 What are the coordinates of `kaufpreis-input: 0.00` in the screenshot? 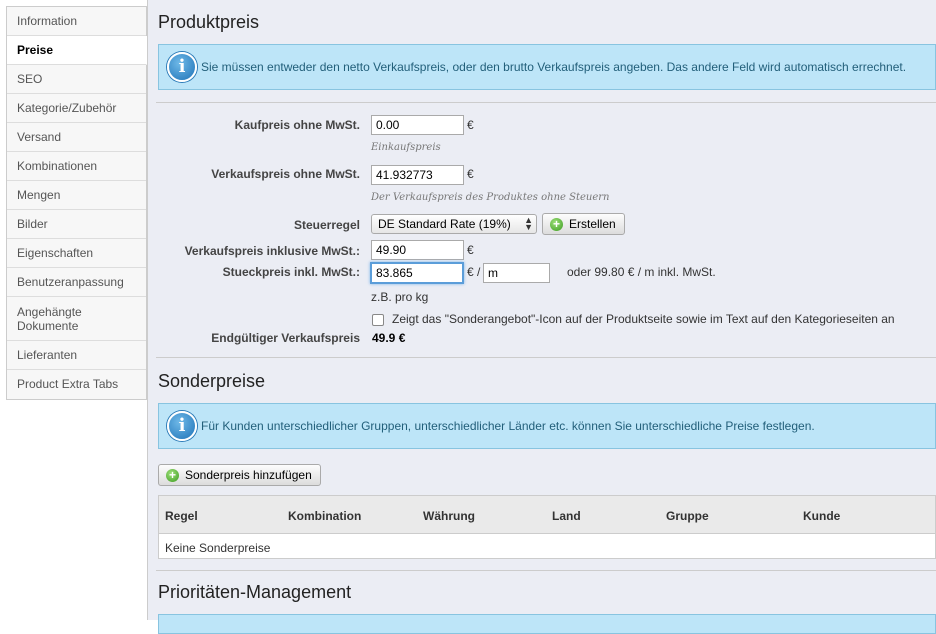 It's located at (417, 125).